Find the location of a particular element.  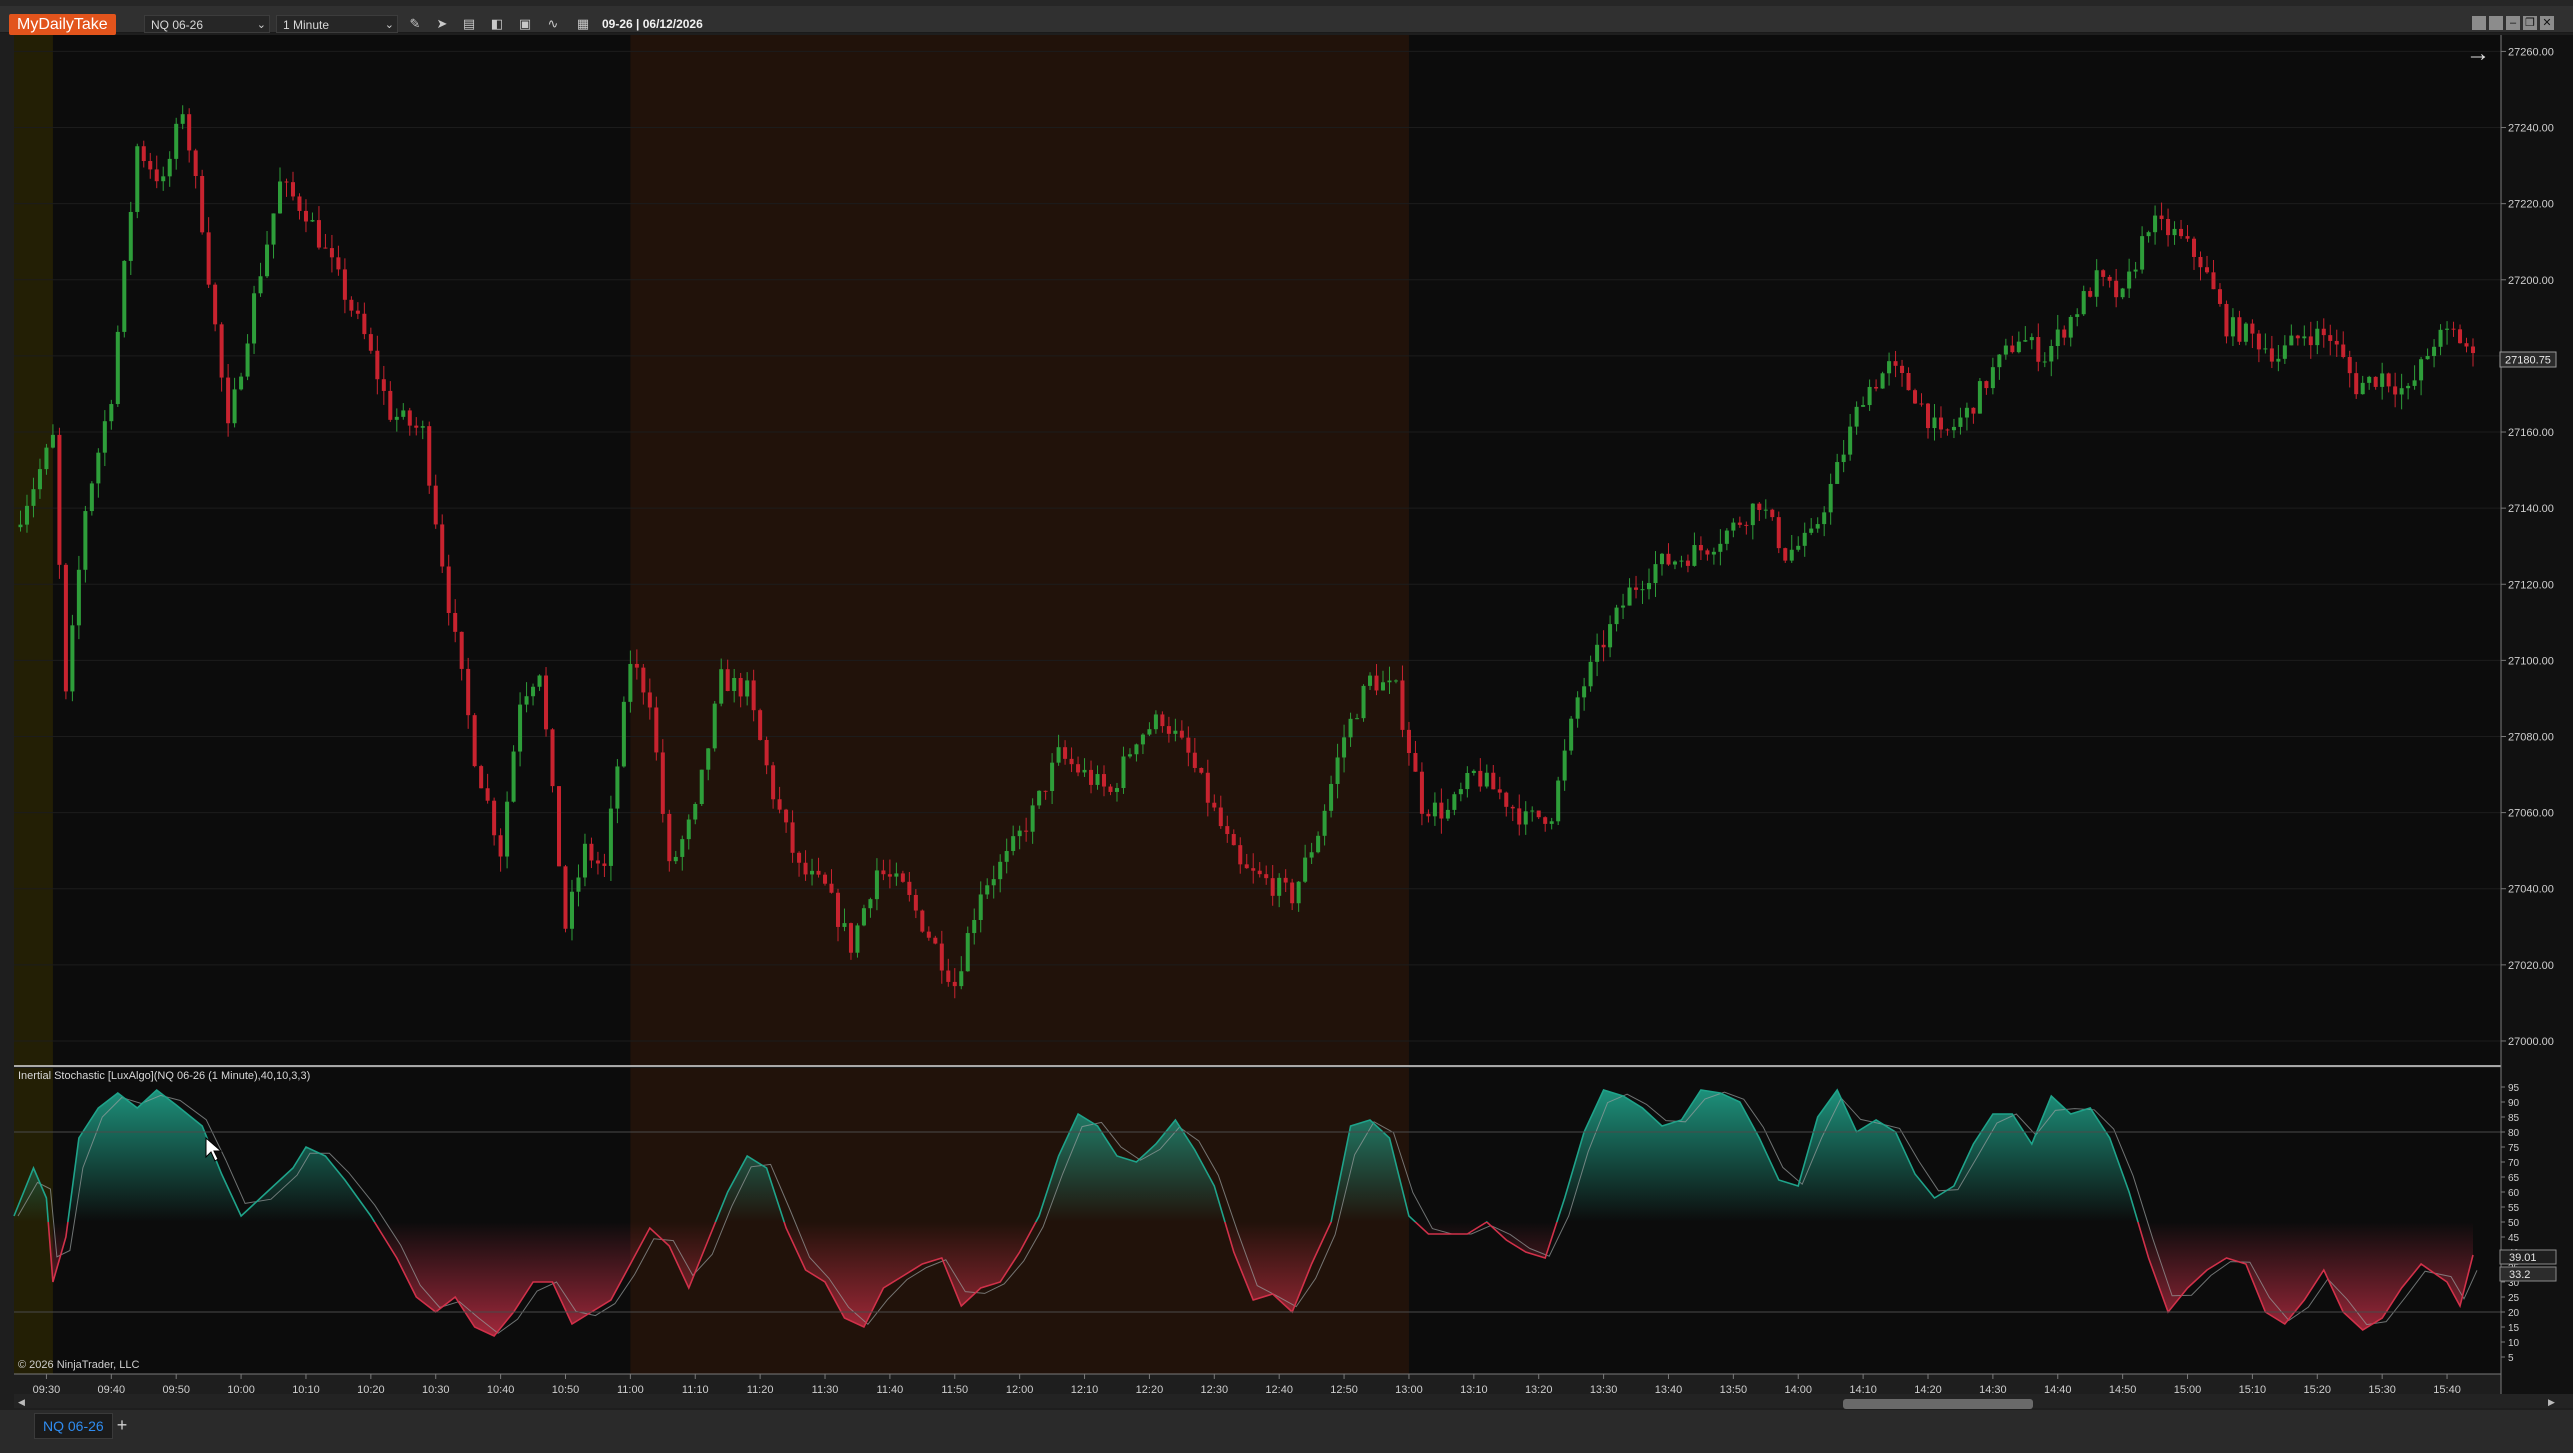

arrow-right-icon: → is located at coordinates (2478, 54).